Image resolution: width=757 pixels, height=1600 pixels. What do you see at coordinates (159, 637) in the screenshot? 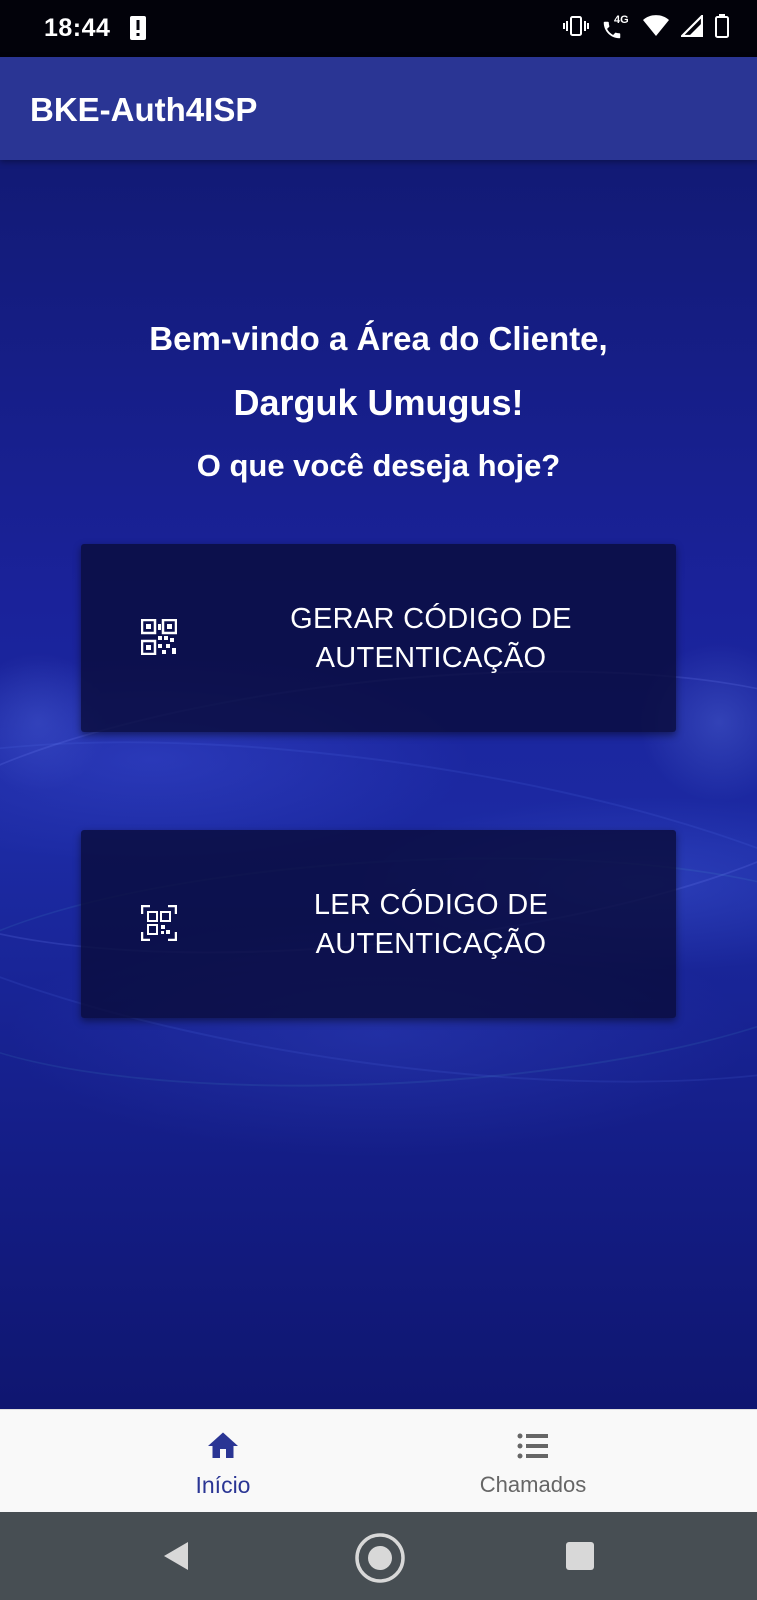
I see `qr-code-icon` at bounding box center [159, 637].